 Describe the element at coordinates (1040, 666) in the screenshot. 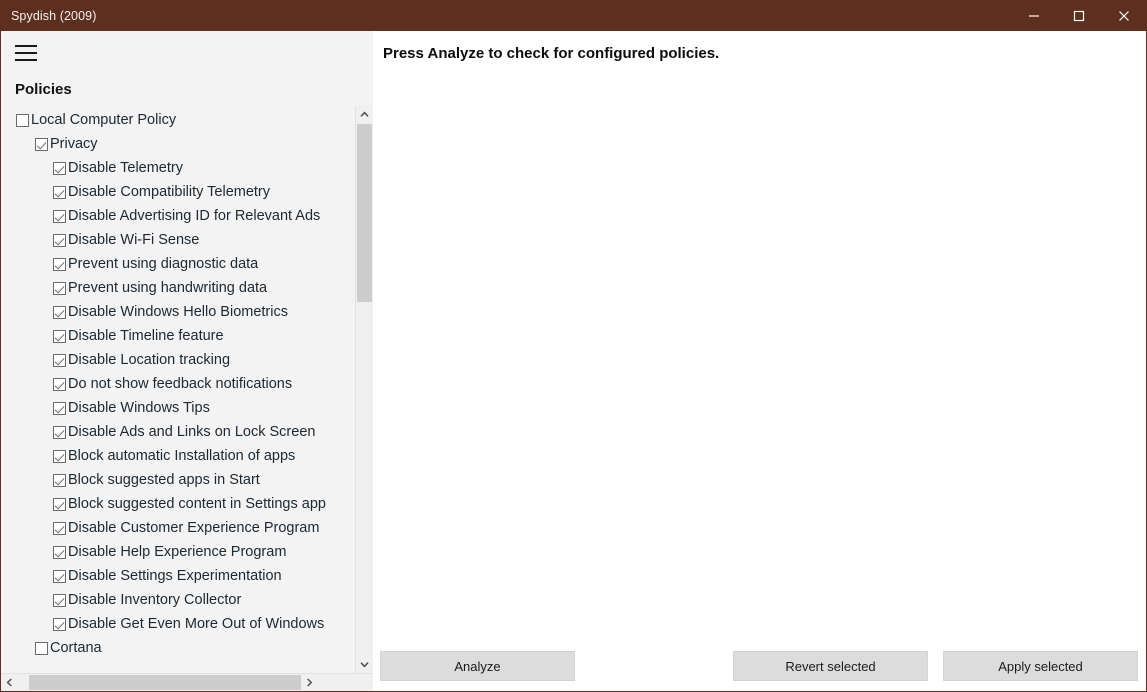

I see `apply-selected-button: Apply selected` at that location.